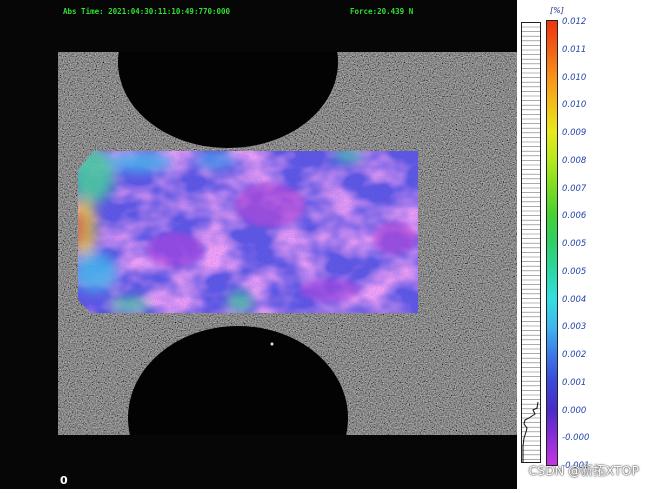 This screenshot has height=493, width=651. What do you see at coordinates (574, 299) in the screenshot?
I see `scale-label: 0.004` at bounding box center [574, 299].